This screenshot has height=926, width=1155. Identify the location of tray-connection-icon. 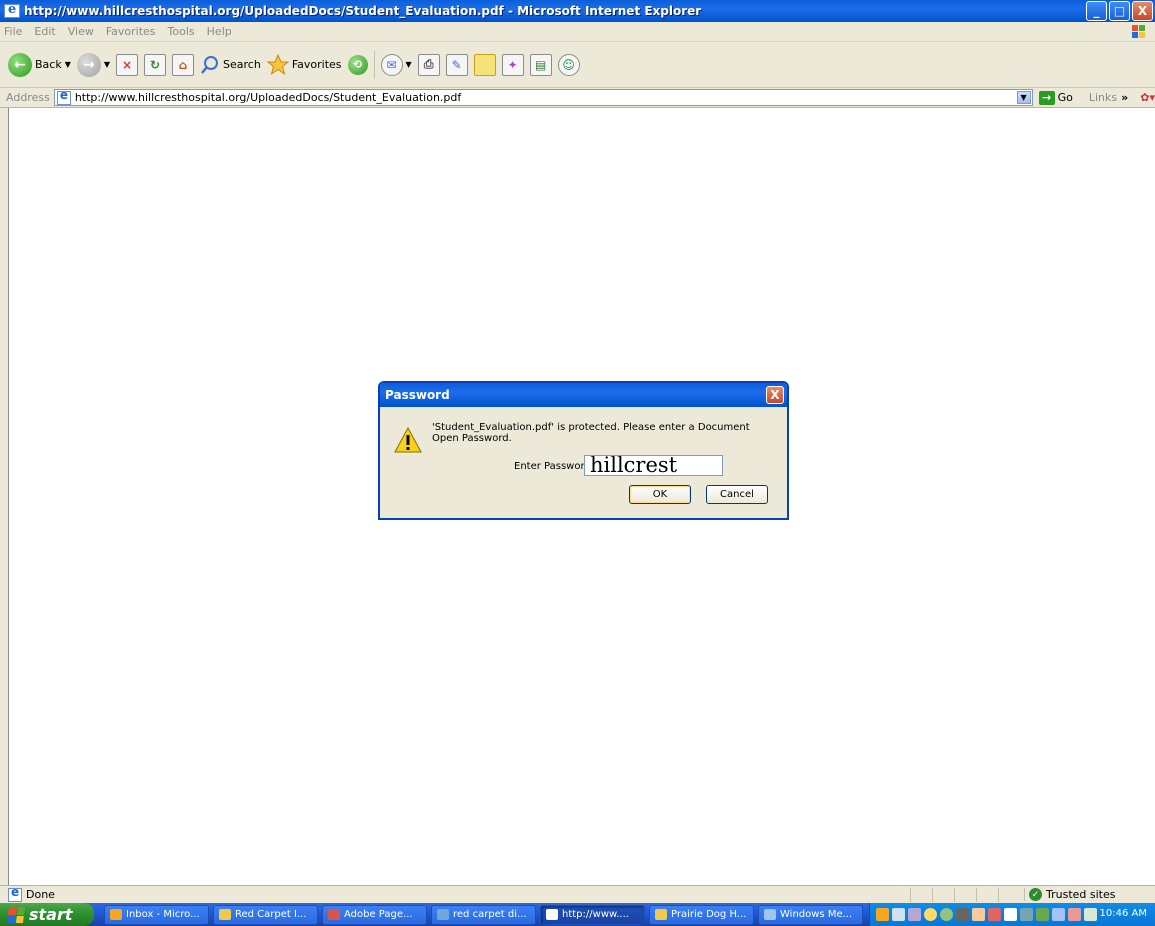
(1058, 914).